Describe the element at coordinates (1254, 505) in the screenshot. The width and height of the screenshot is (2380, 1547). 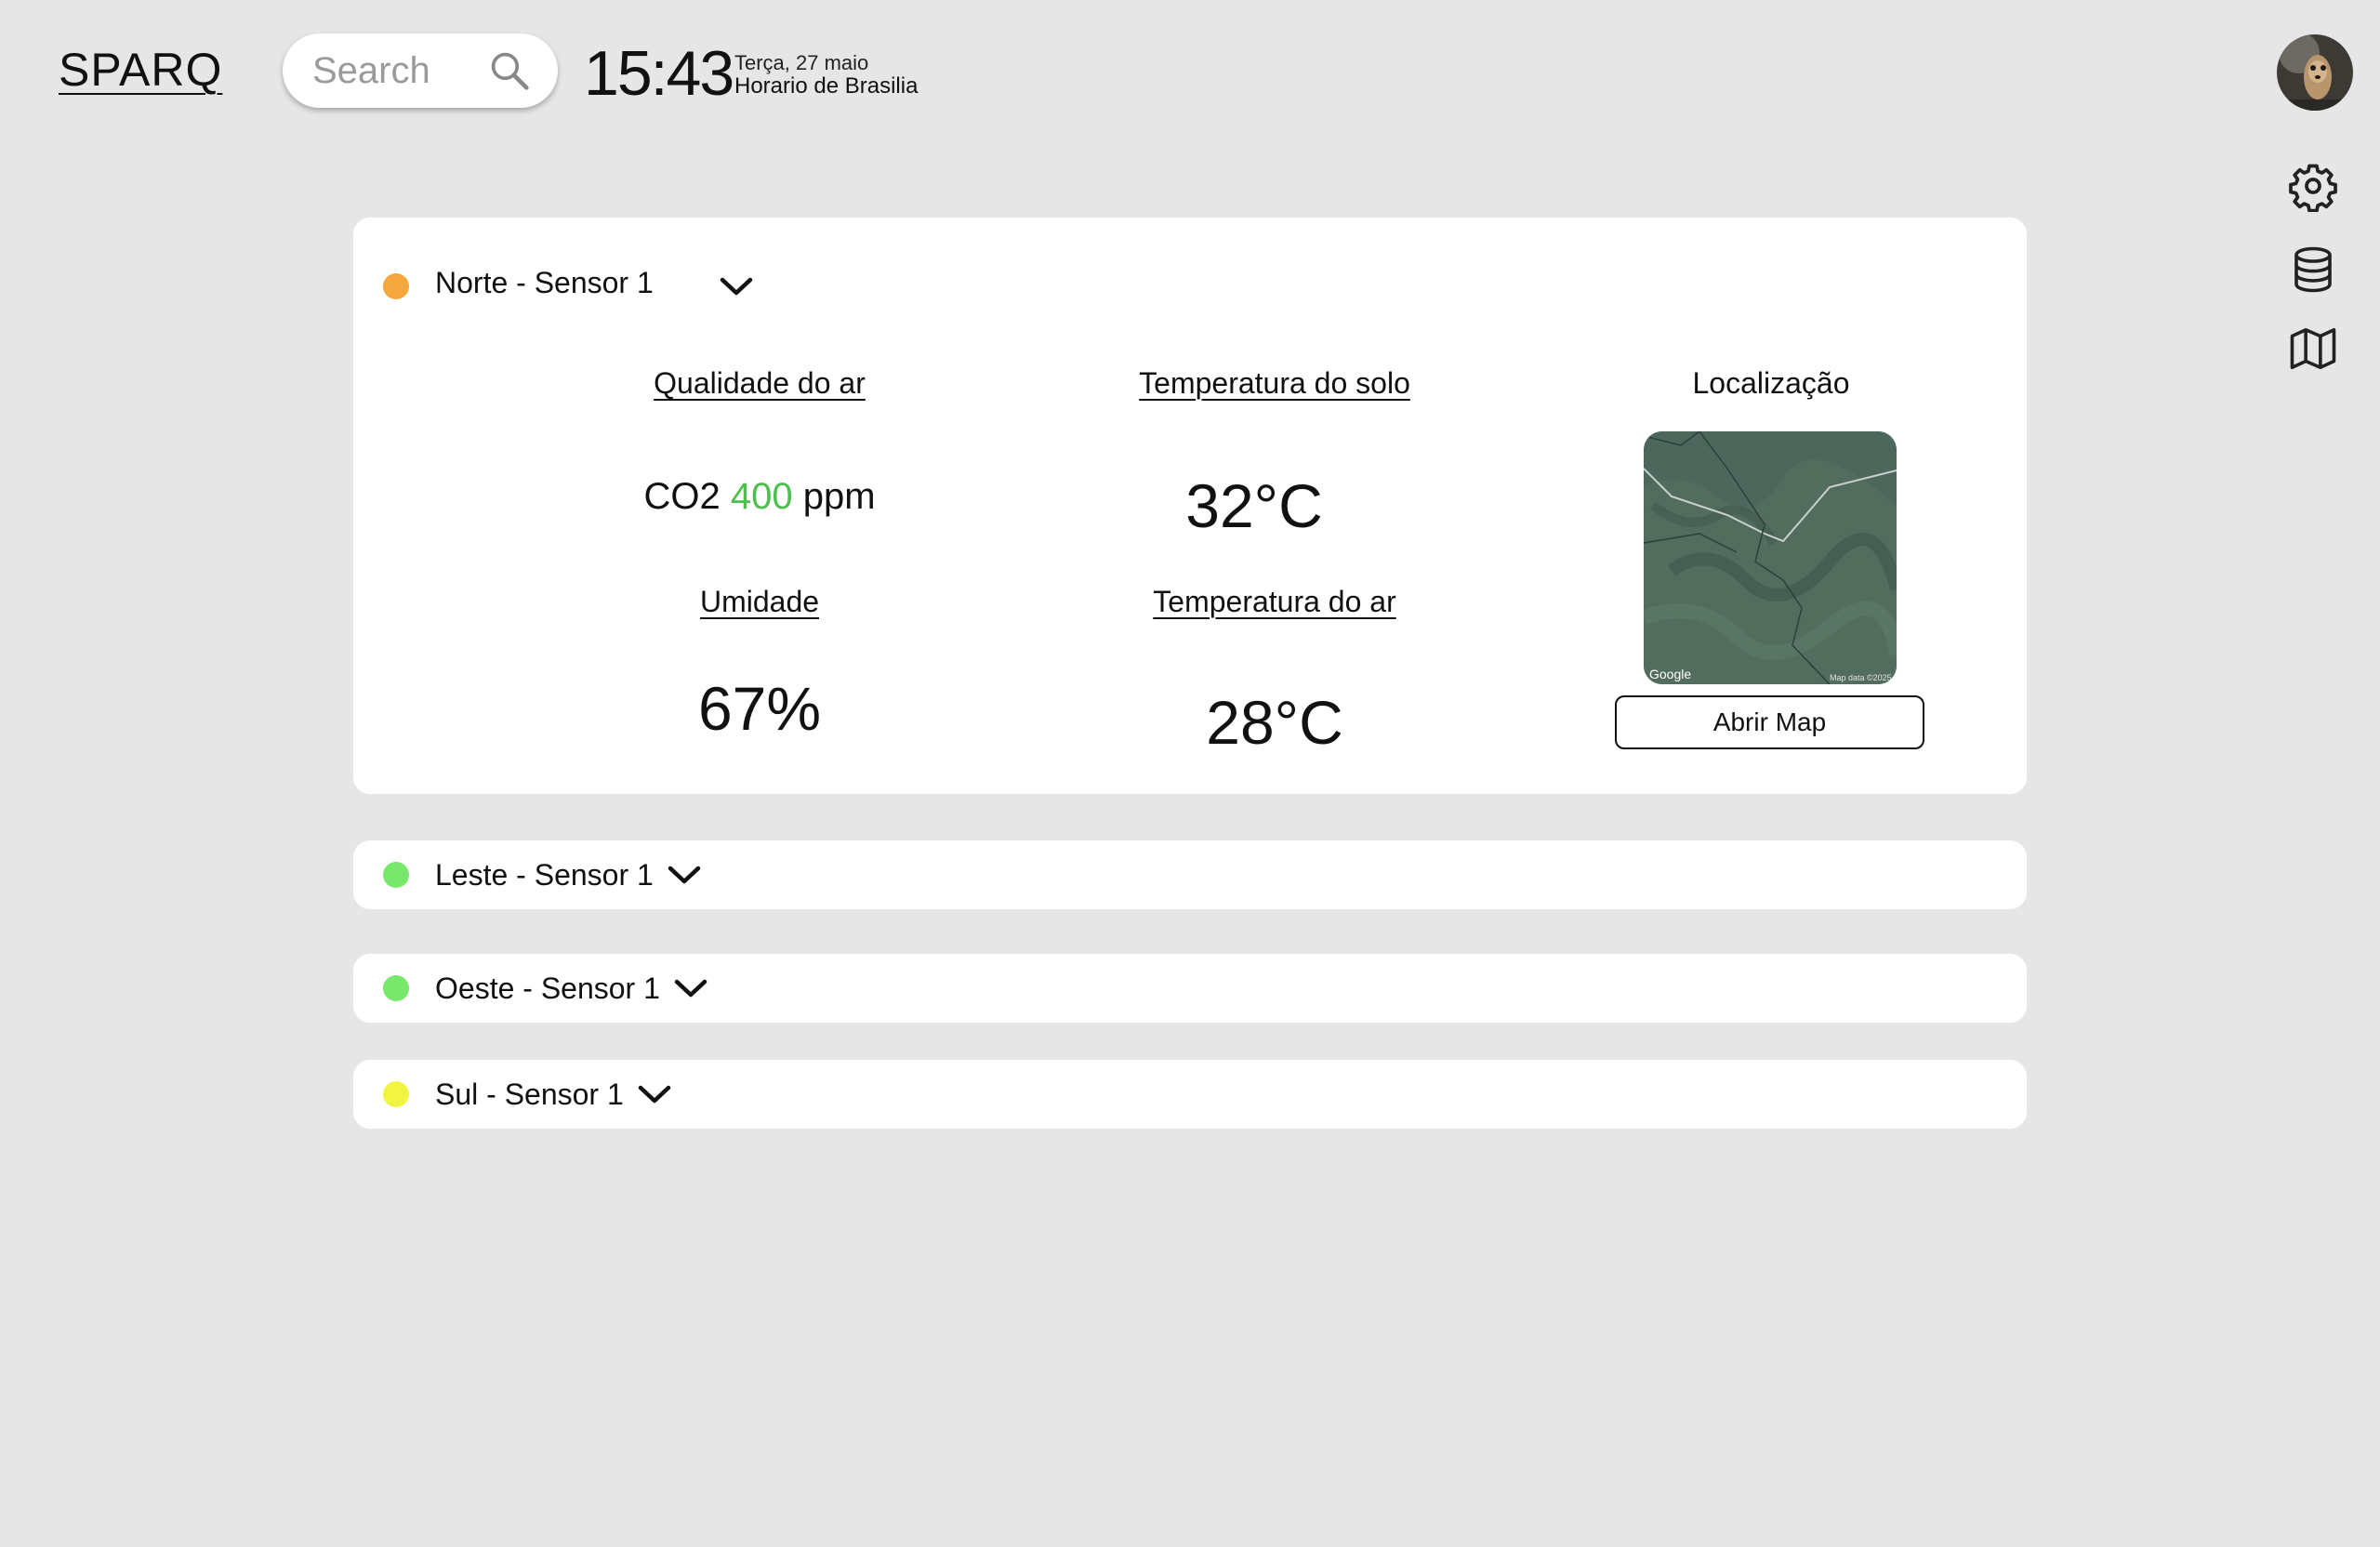
I see `soil-temp-value: 32°C` at that location.